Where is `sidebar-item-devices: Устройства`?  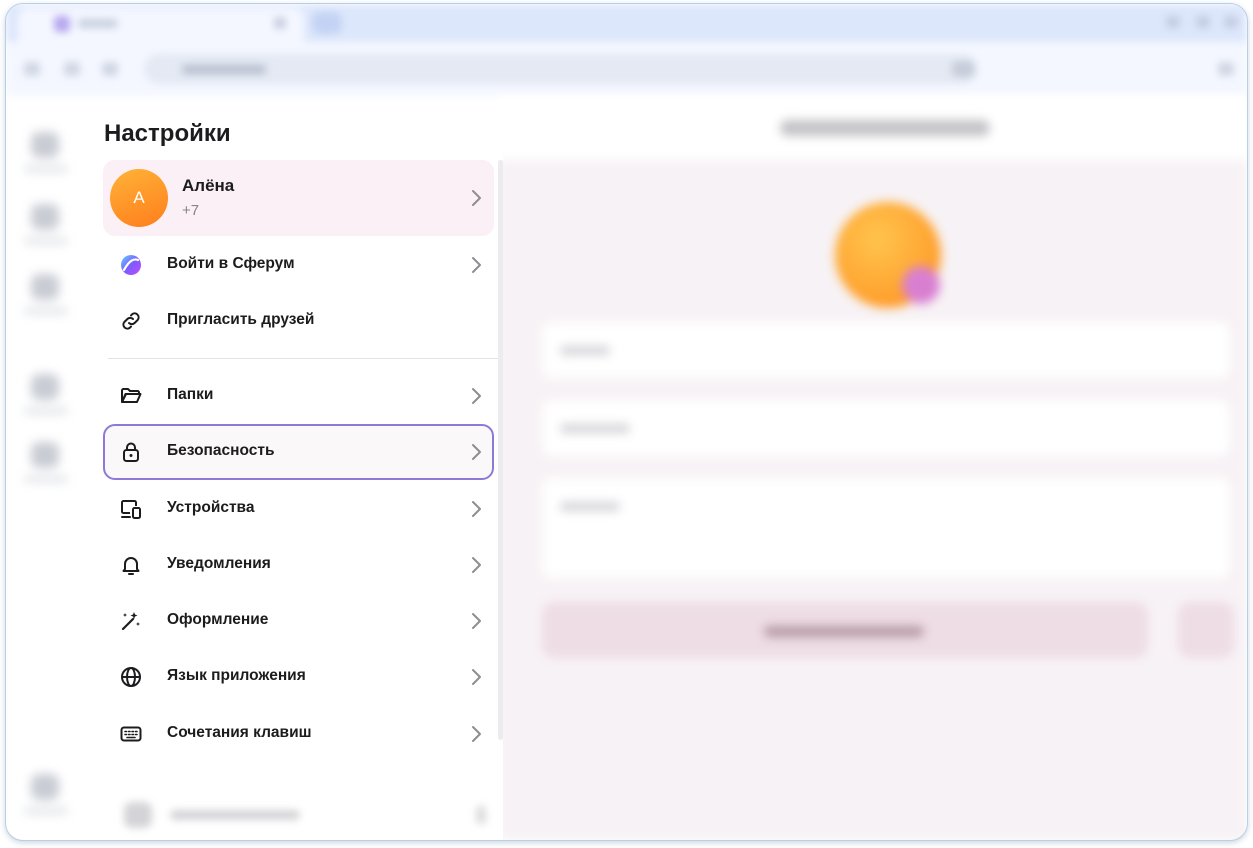
sidebar-item-devices: Устройства is located at coordinates (298, 509).